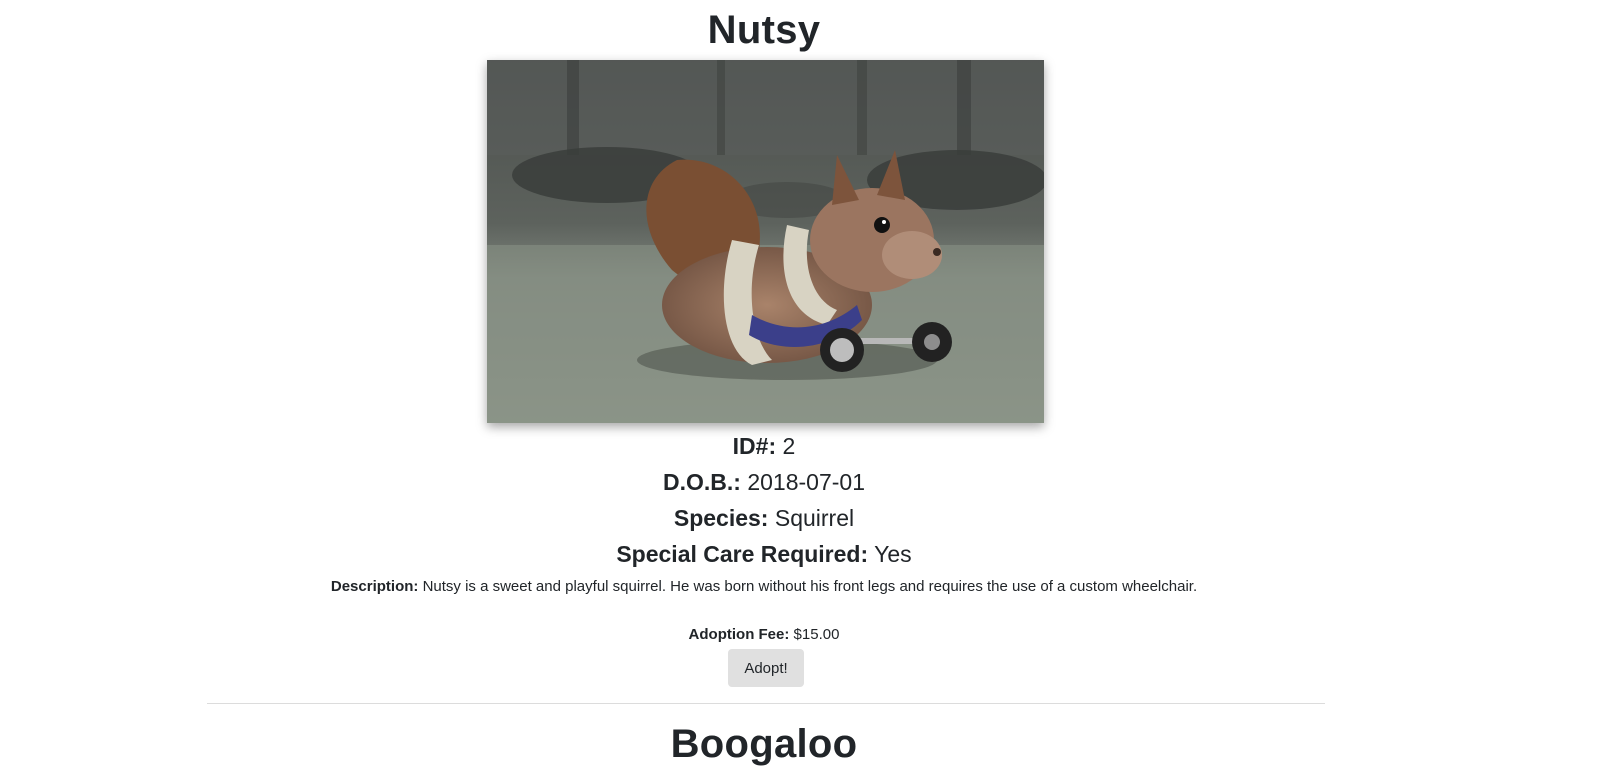 Image resolution: width=1612 pixels, height=768 pixels. Describe the element at coordinates (721, 518) in the screenshot. I see `pet-species-label: Species:` at that location.